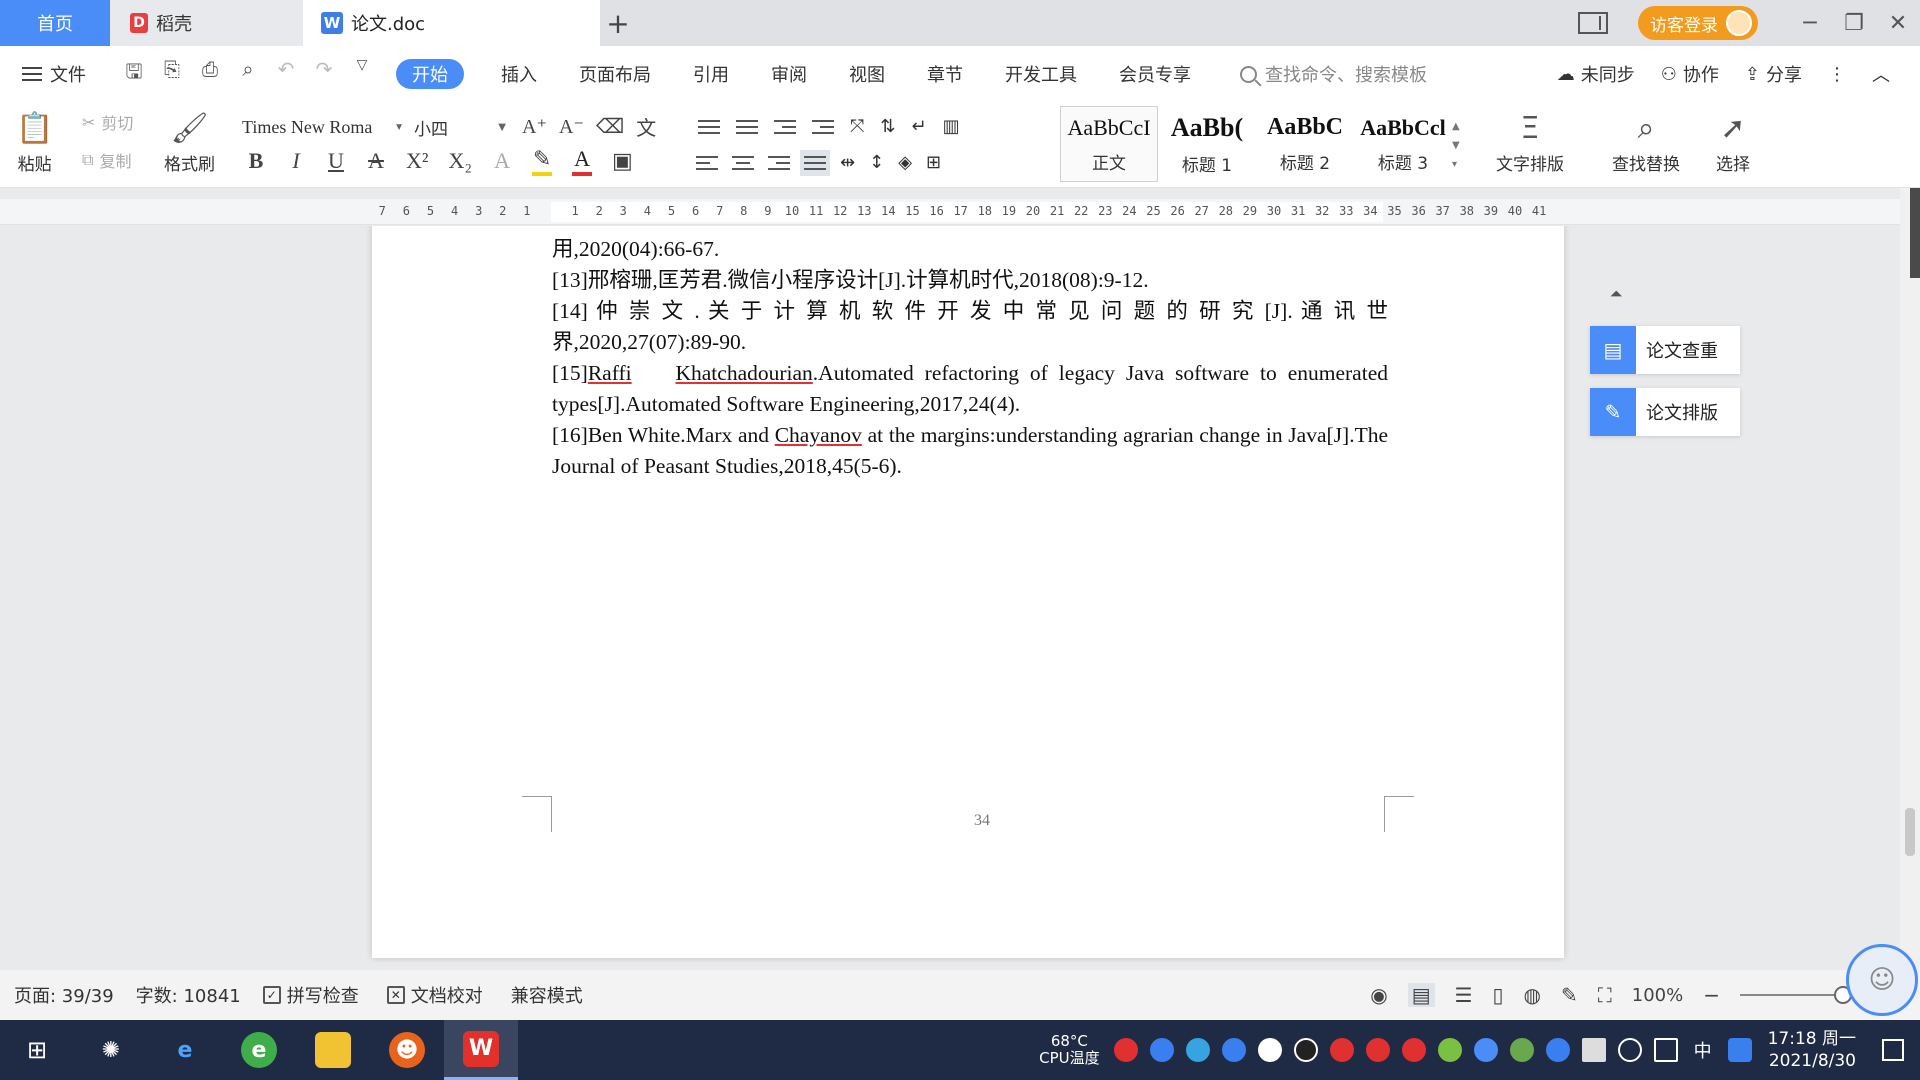 The height and width of the screenshot is (1080, 1920). Describe the element at coordinates (34, 141) in the screenshot. I see `paste-button: 📋 粘贴` at that location.